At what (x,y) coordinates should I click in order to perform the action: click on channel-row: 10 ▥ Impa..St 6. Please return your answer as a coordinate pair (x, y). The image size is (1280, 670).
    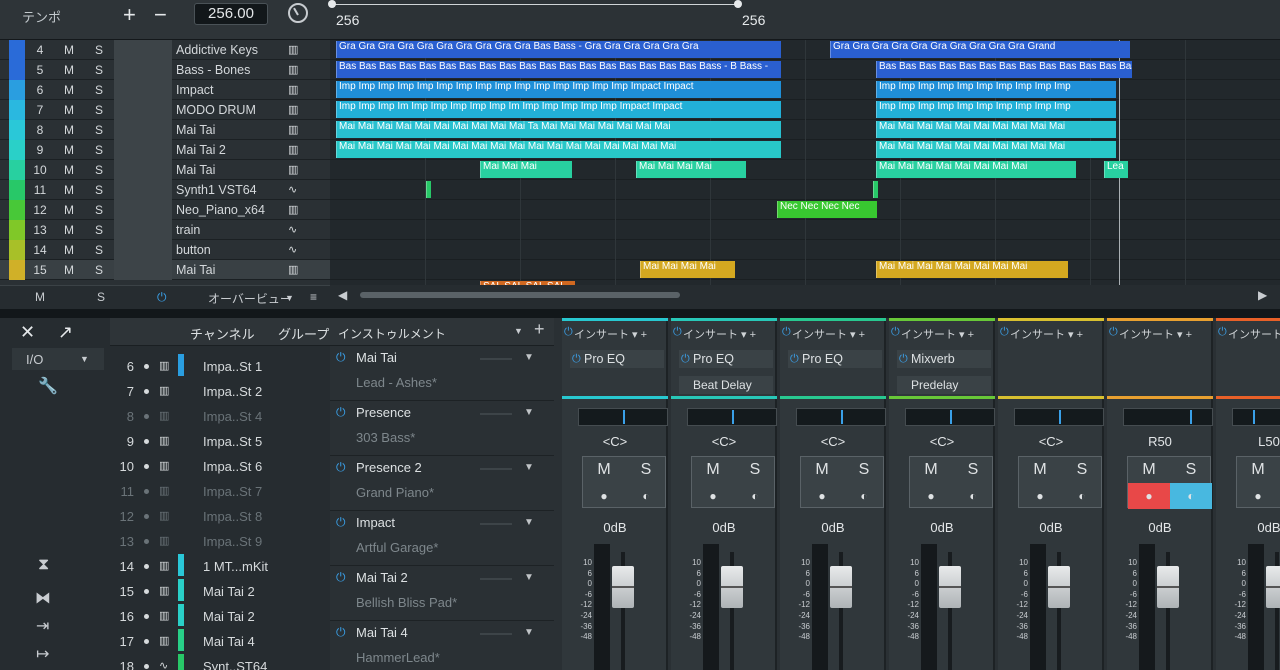
    Looking at the image, I should click on (220, 466).